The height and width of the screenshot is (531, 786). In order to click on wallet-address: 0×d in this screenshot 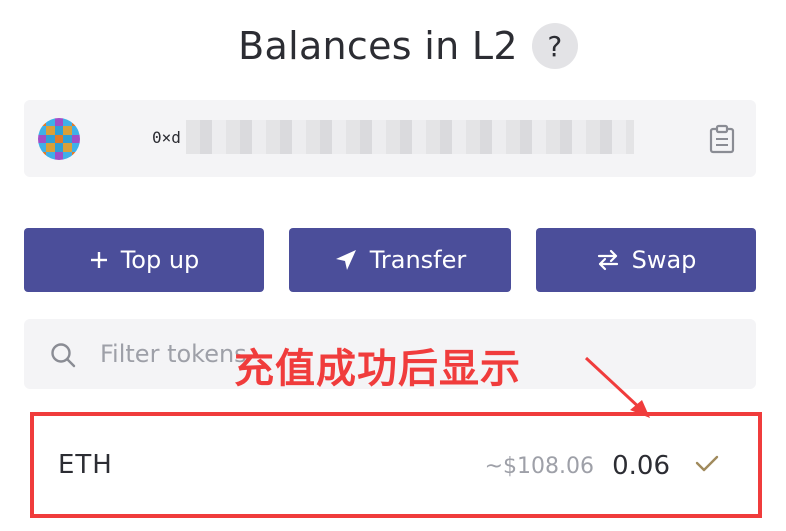, I will do `click(166, 137)`.